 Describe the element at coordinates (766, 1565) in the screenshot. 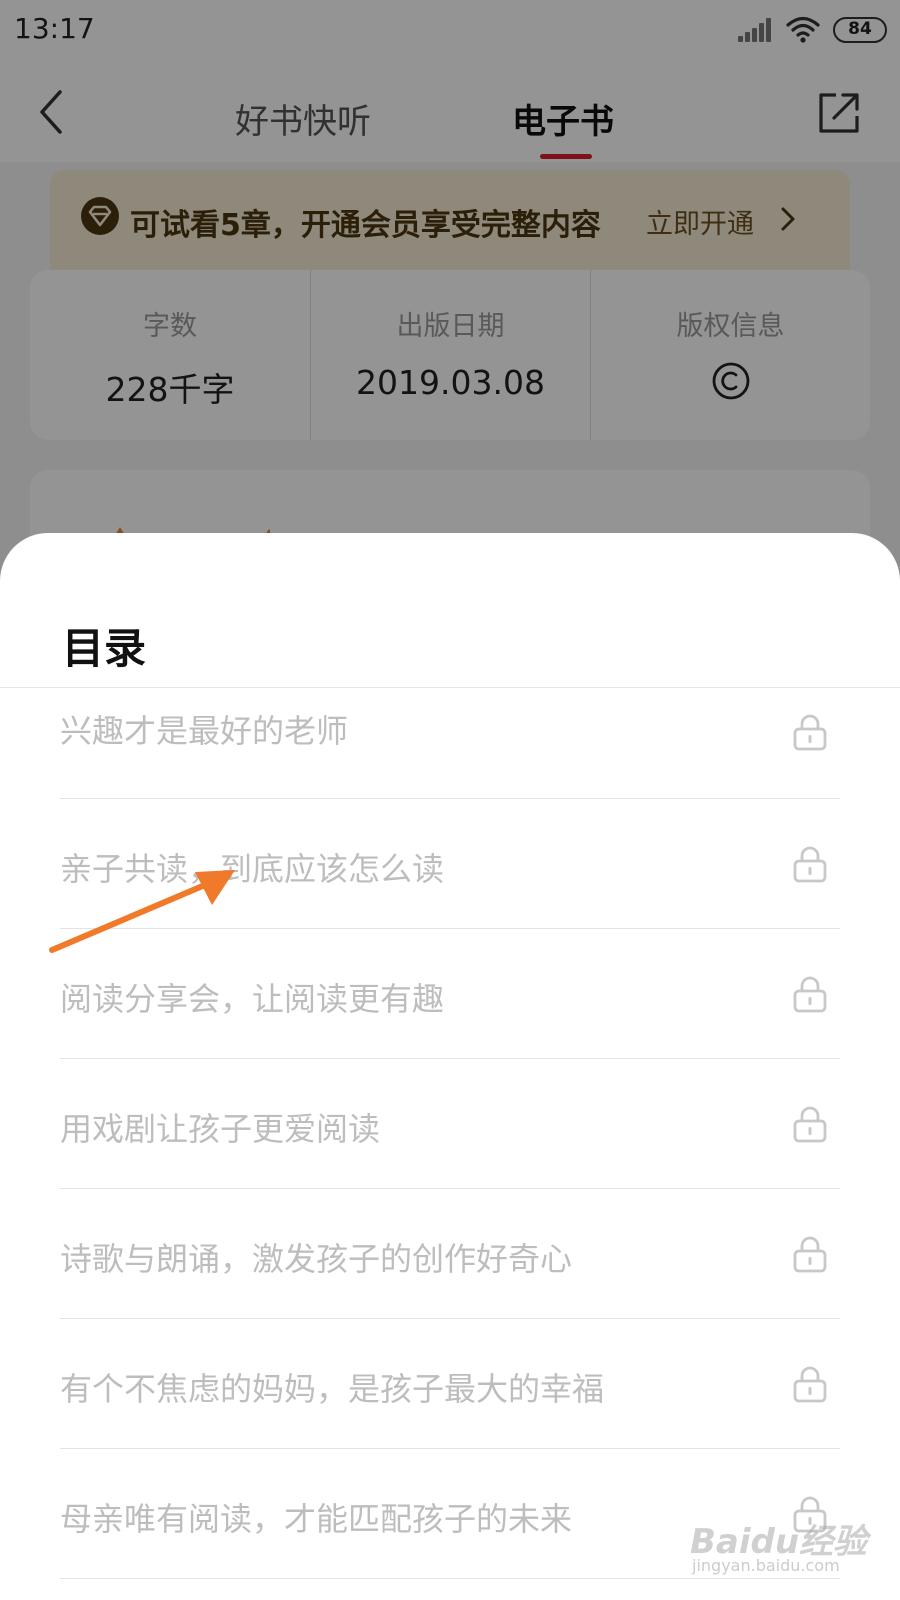

I see `watermark-url: jingyan.baidu.com` at that location.